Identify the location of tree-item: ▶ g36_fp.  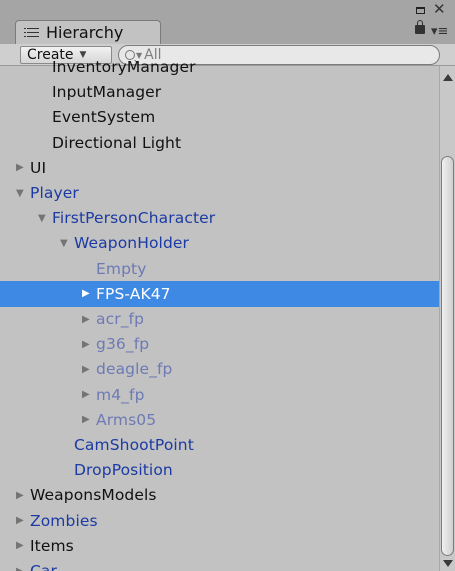
(219, 344).